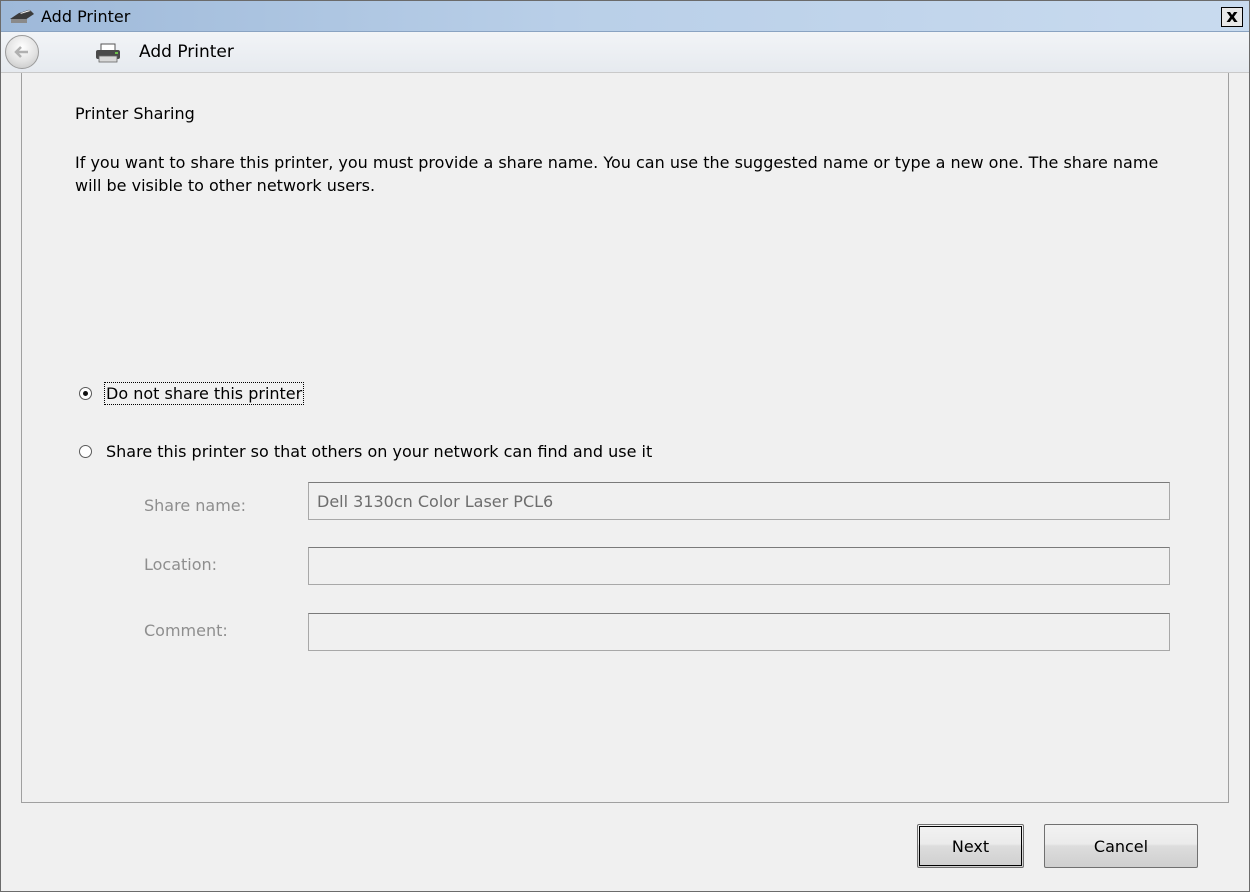  Describe the element at coordinates (739, 632) in the screenshot. I see `comment-input` at that location.